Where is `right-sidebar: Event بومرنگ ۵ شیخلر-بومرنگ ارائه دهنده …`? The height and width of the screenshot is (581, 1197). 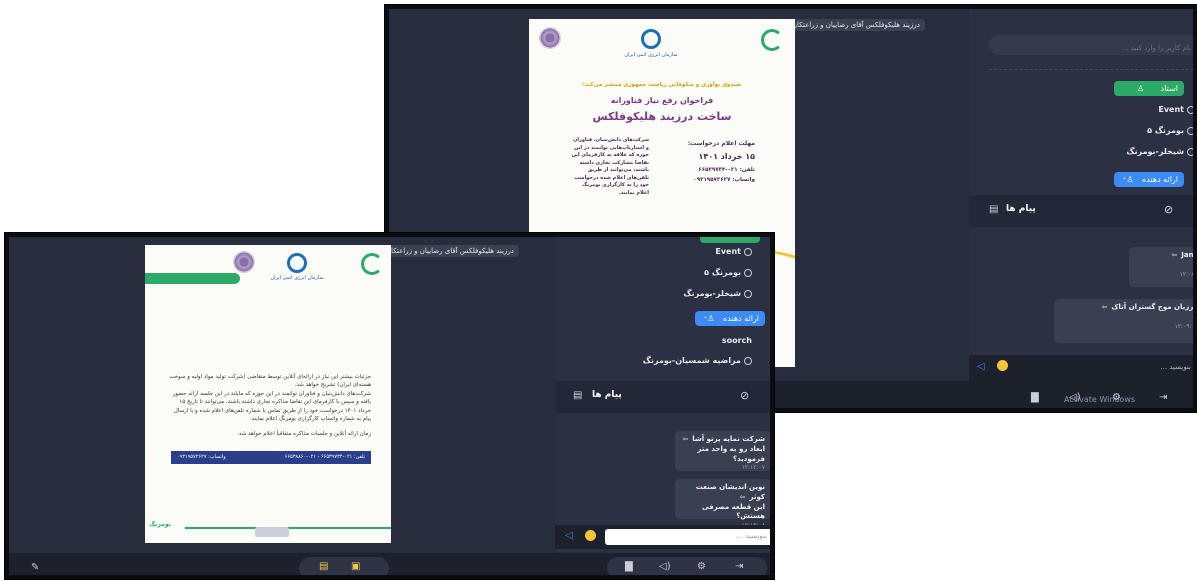
right-sidebar: Event بومرنگ ۵ شیخلر-بومرنگ ارائه دهنده … is located at coordinates (662, 406).